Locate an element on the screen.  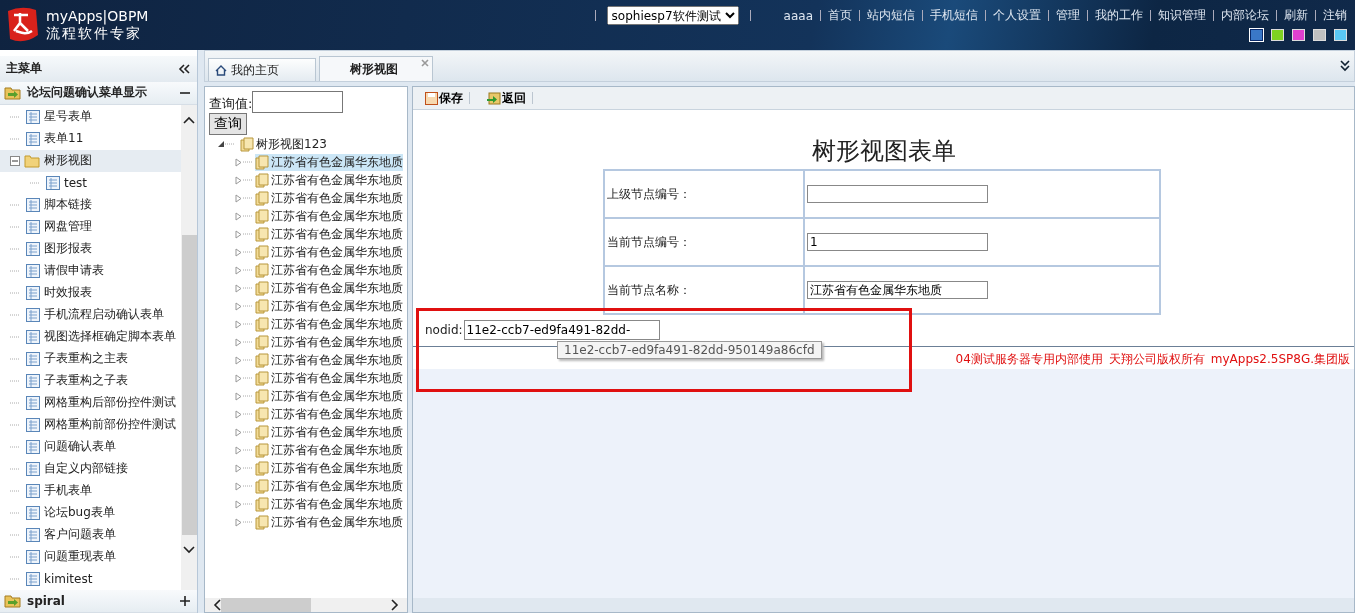
scroll-down-icon is located at coordinates (189, 549).